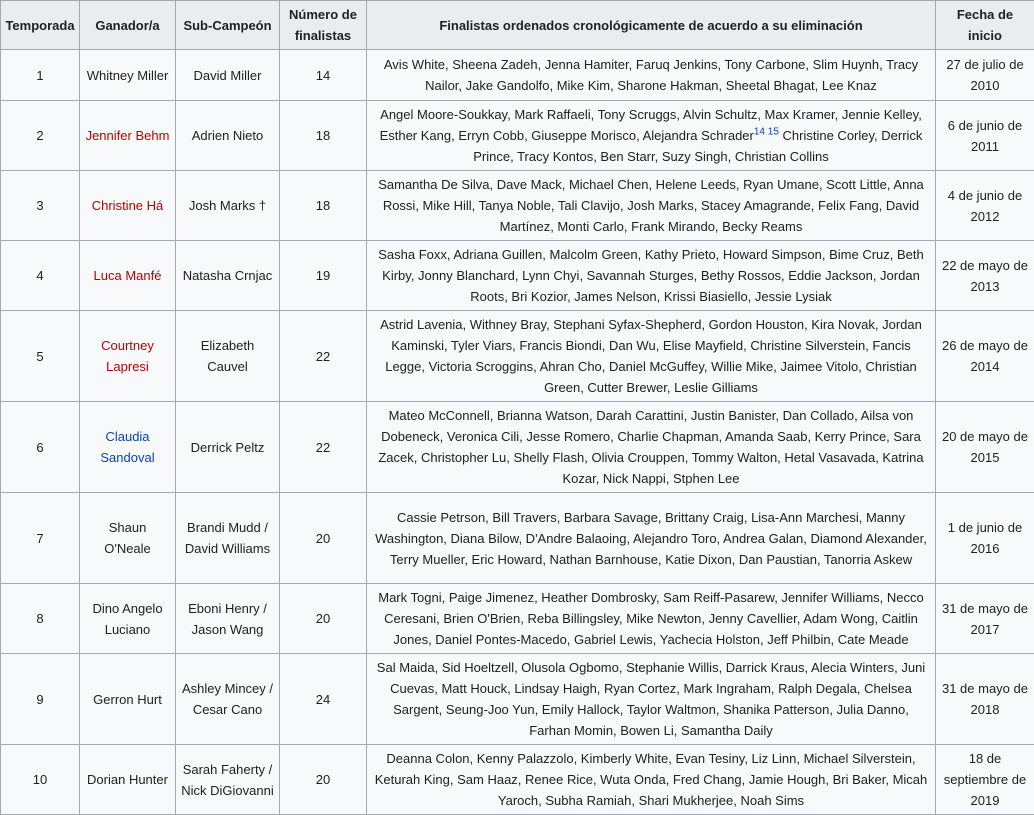  What do you see at coordinates (985, 25) in the screenshot?
I see `header-start-date: Fecha de inicio` at bounding box center [985, 25].